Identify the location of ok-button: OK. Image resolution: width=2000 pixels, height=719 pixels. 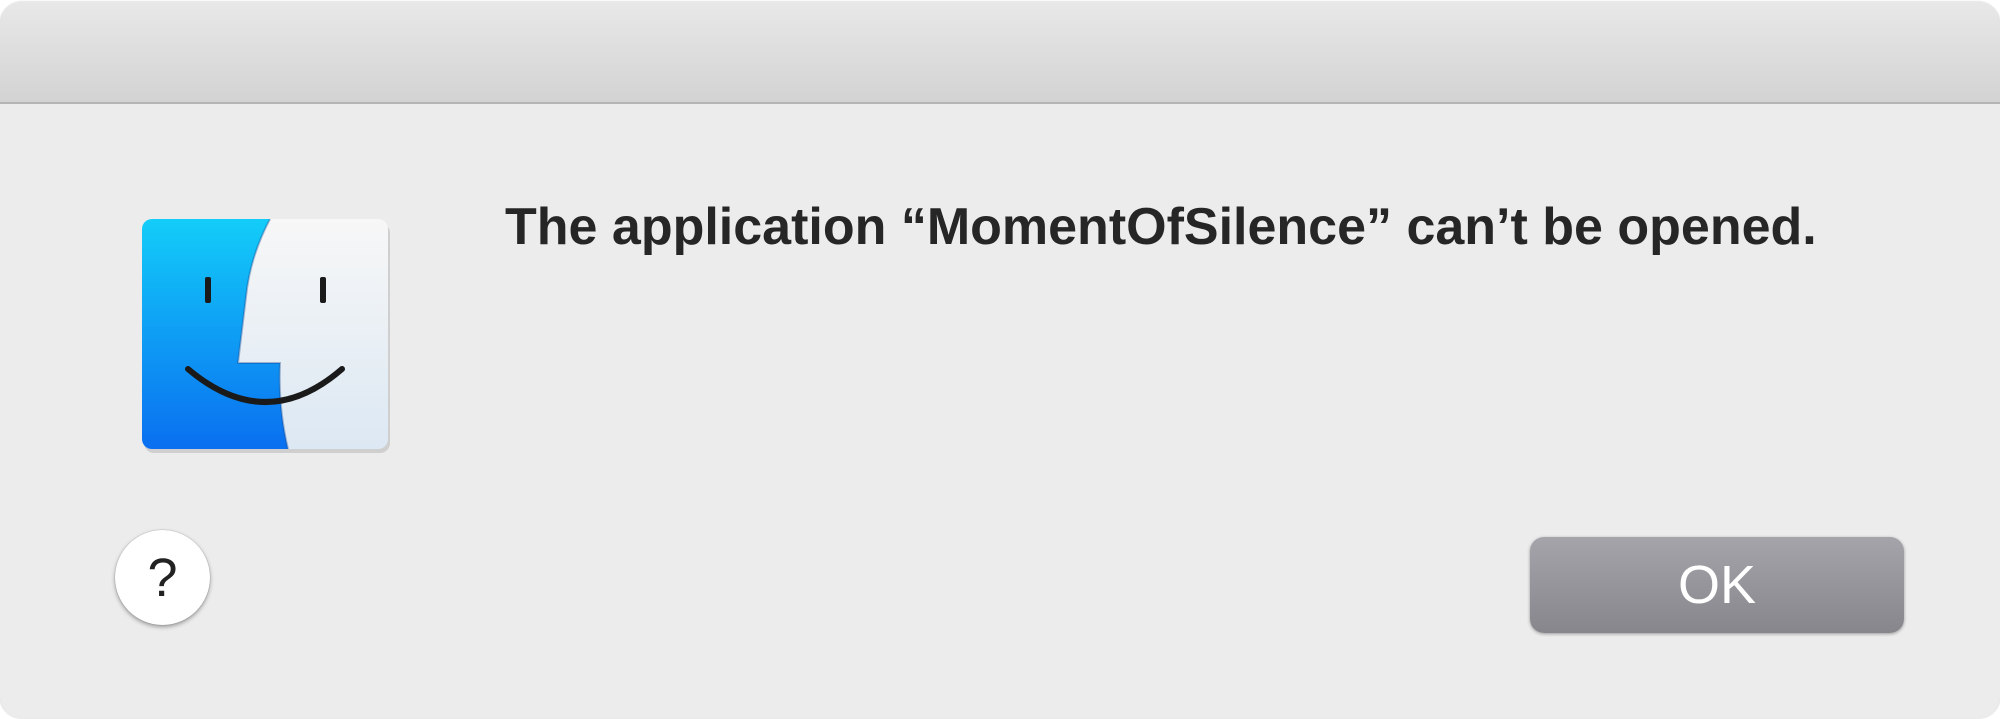
(1717, 585).